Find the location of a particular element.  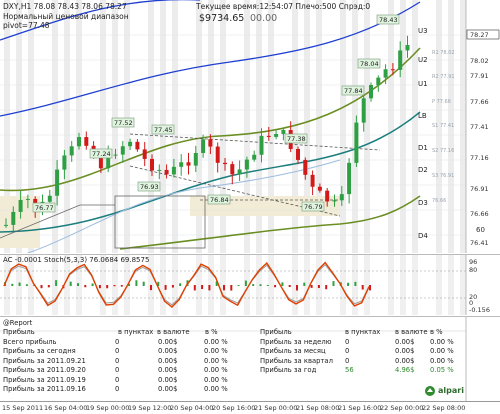

price-label: 78.43 is located at coordinates (388, 20).